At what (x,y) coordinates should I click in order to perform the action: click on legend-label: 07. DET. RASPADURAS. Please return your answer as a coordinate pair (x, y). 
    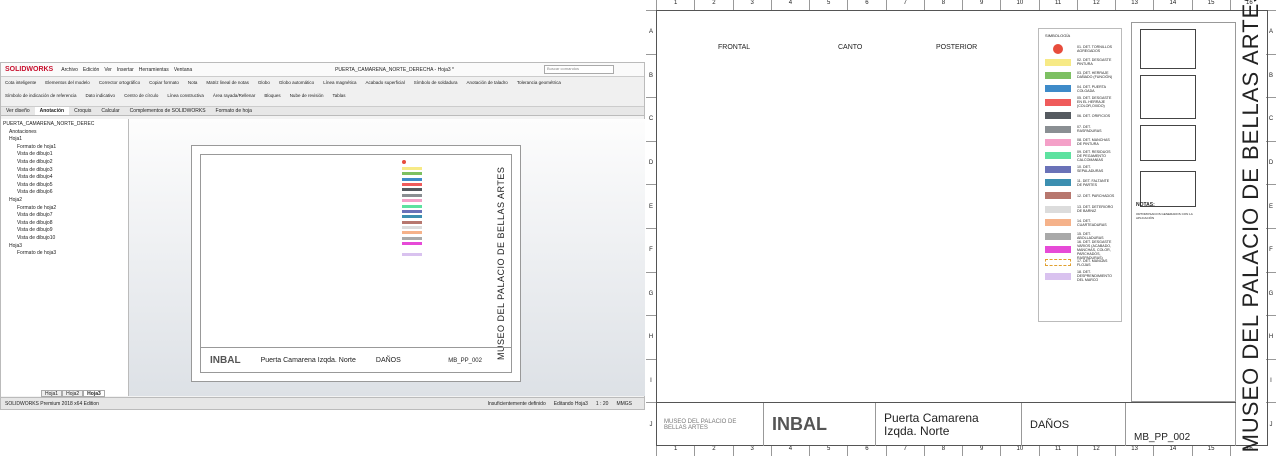
    Looking at the image, I should click on (1089, 129).